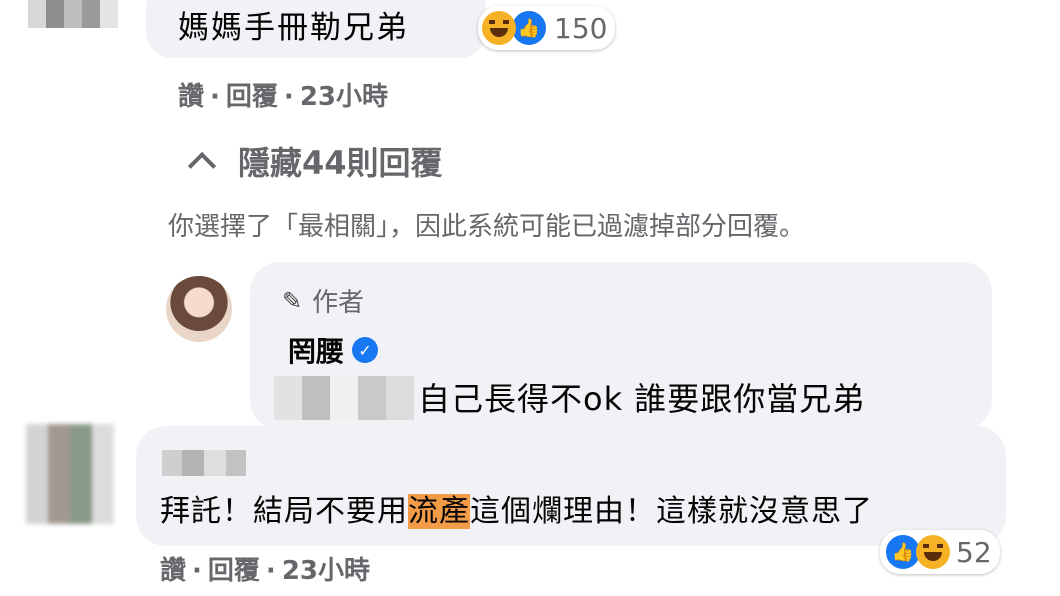 The height and width of the screenshot is (596, 1060). I want to click on hide-replies-button: 隱藏44則回覆, so click(315, 161).